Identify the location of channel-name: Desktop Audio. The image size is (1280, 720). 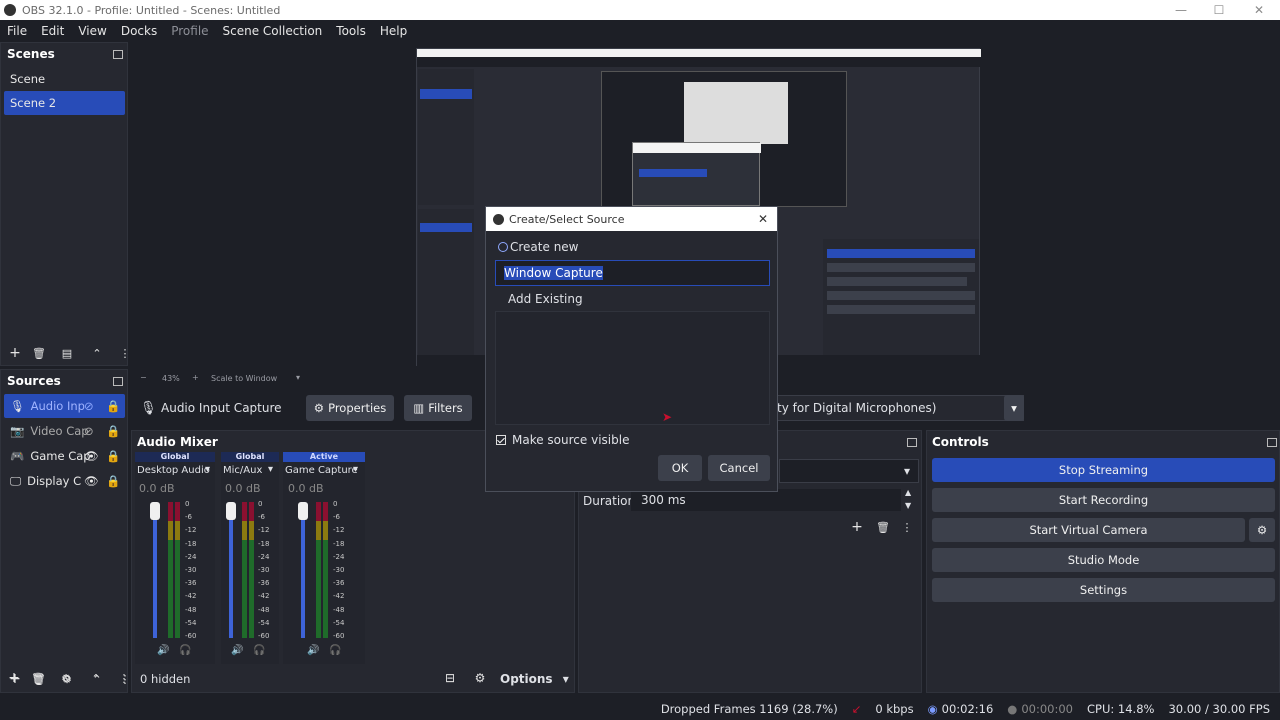
(173, 470).